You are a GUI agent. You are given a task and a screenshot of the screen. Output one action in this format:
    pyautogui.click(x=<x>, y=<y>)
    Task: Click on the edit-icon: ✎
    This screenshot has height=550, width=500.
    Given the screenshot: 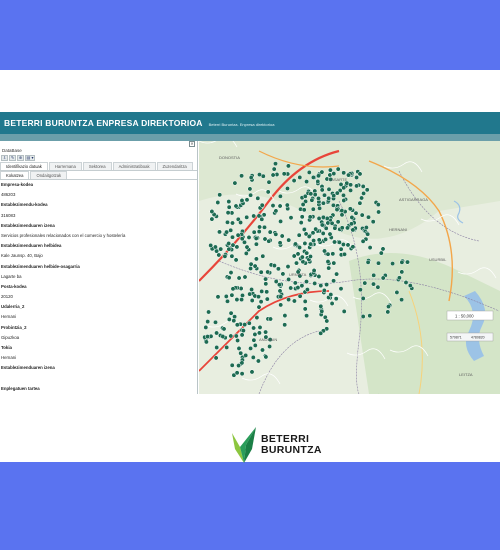 What is the action you would take?
    pyautogui.click(x=12, y=158)
    